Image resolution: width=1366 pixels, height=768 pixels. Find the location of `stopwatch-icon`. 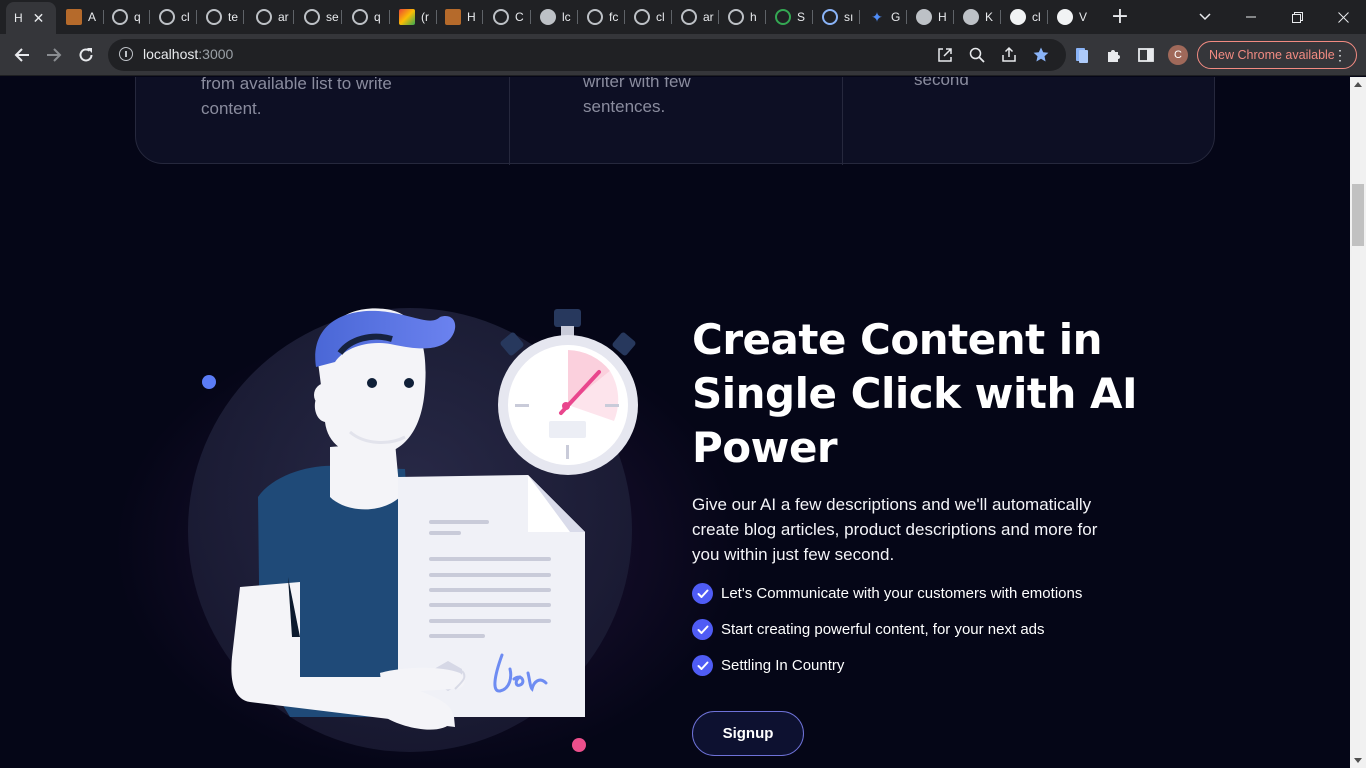

stopwatch-icon is located at coordinates (568, 392).